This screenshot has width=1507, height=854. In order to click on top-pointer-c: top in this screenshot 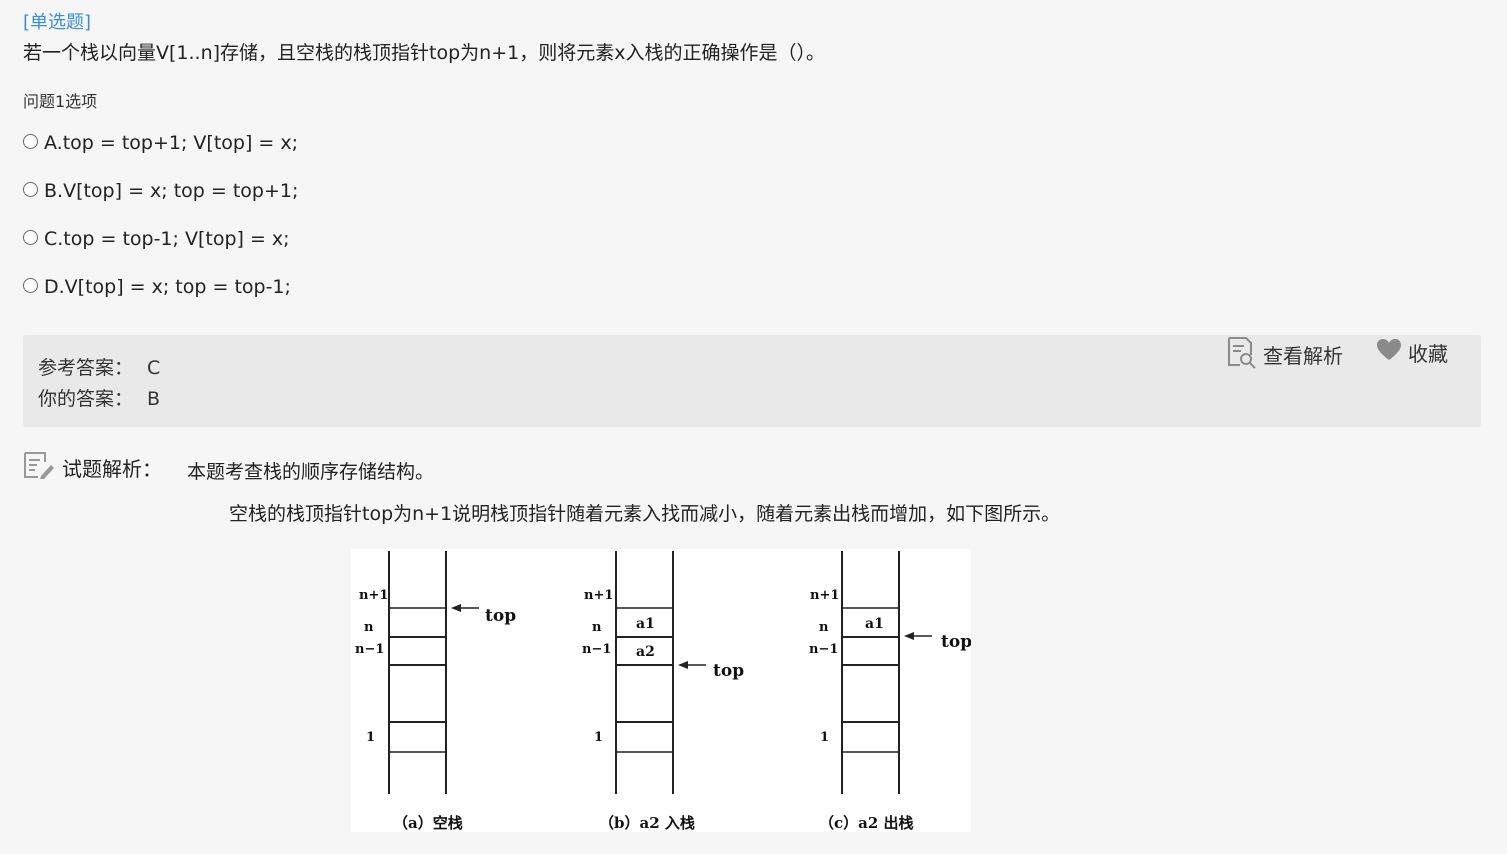, I will do `click(956, 642)`.